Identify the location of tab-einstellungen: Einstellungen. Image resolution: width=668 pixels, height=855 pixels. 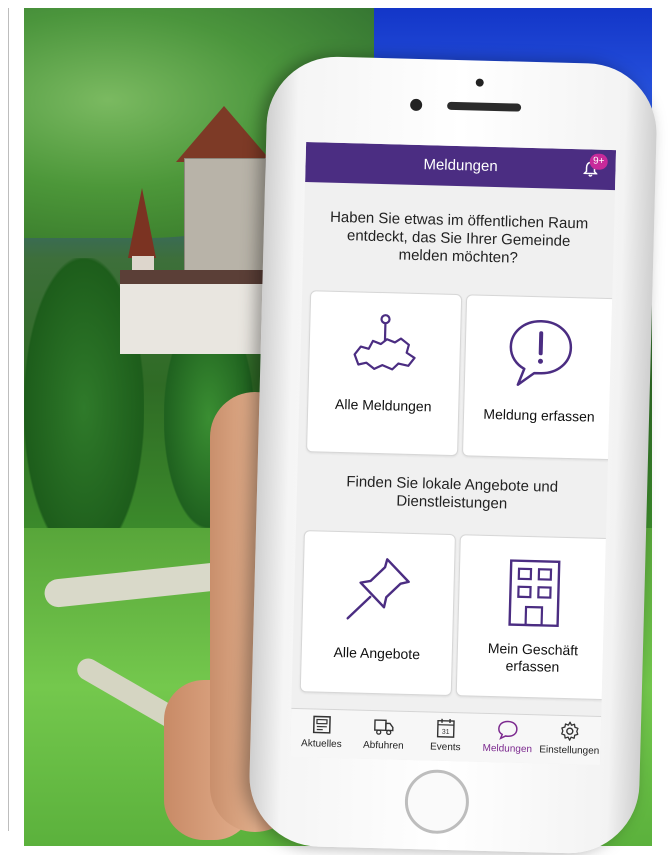
(569, 742).